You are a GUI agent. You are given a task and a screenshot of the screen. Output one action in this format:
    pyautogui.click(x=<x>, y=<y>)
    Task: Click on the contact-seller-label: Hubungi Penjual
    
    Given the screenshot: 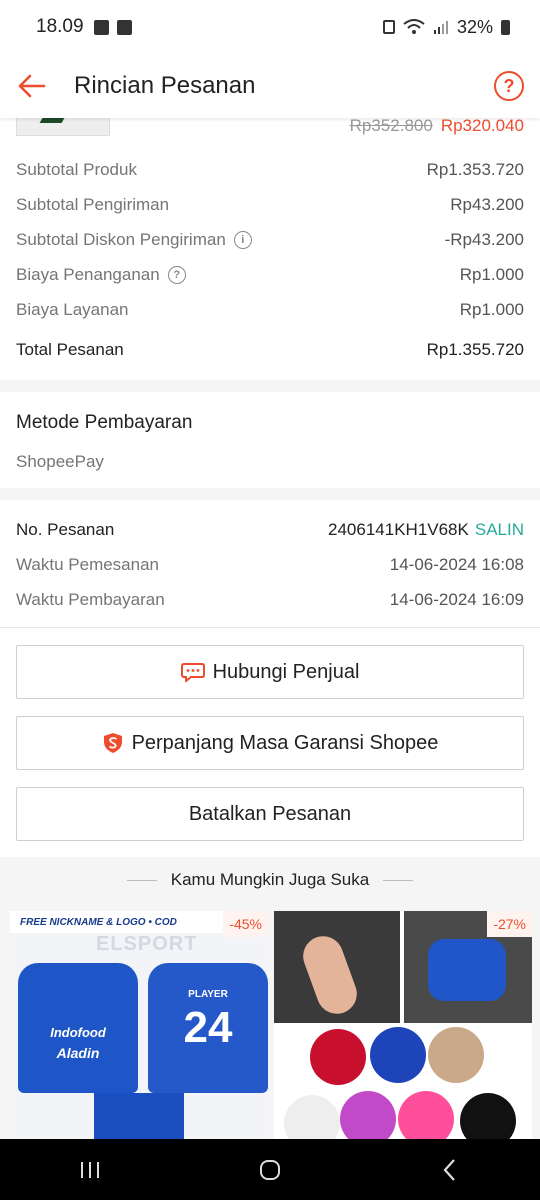 What is the action you would take?
    pyautogui.click(x=286, y=671)
    